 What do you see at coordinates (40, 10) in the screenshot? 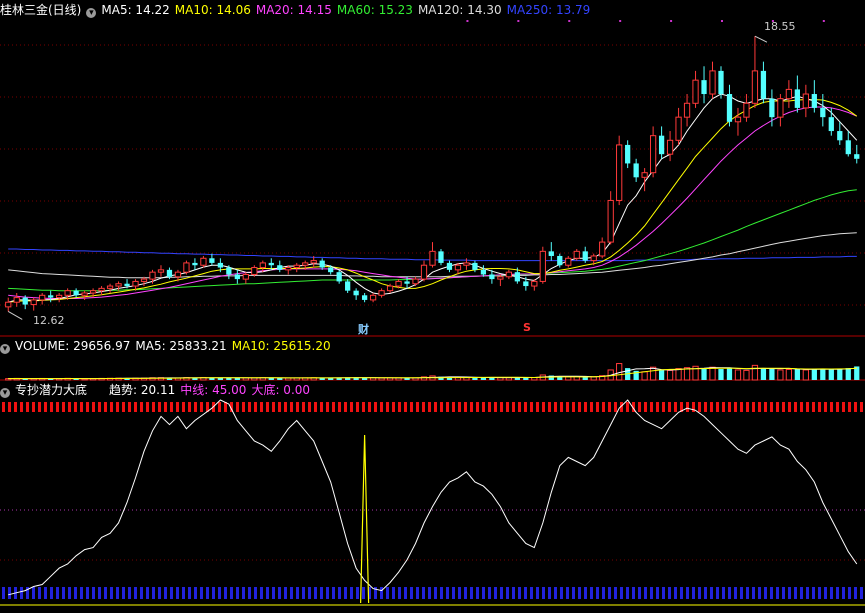
I see `stock-title: 桂林三金(日线)` at bounding box center [40, 10].